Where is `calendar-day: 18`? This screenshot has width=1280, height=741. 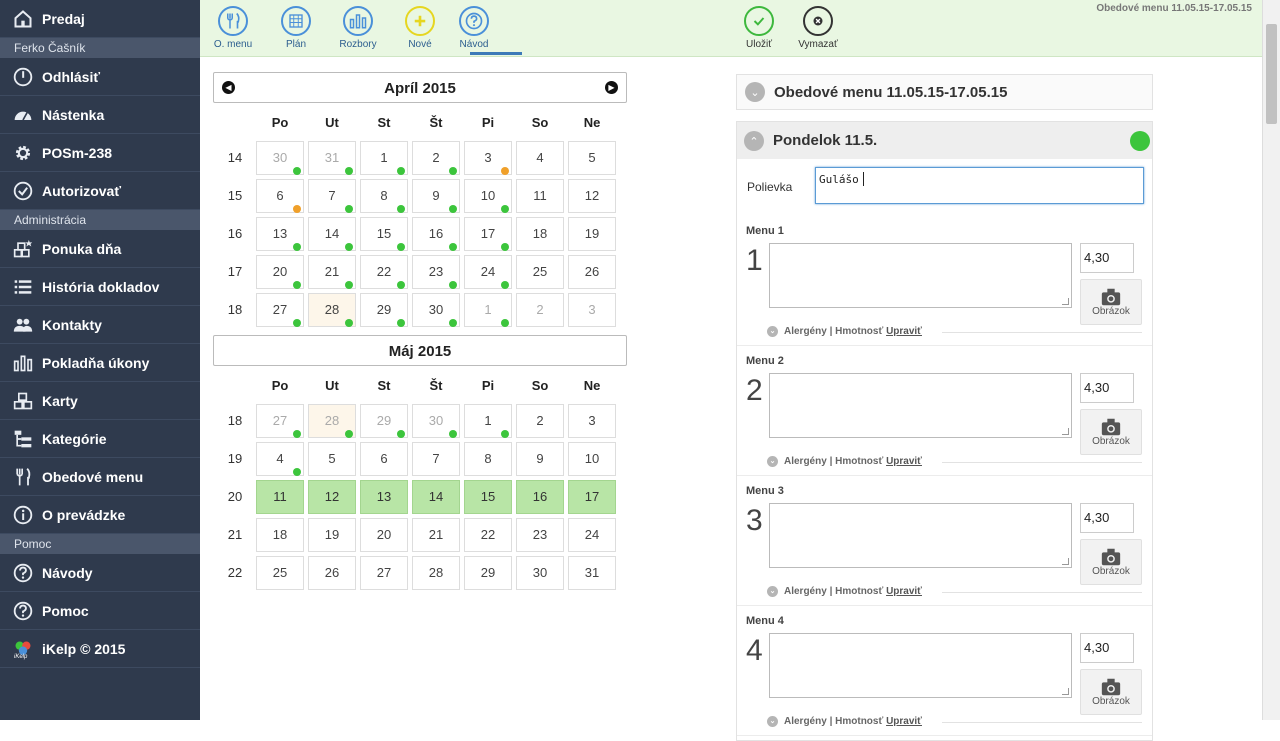 calendar-day: 18 is located at coordinates (280, 535).